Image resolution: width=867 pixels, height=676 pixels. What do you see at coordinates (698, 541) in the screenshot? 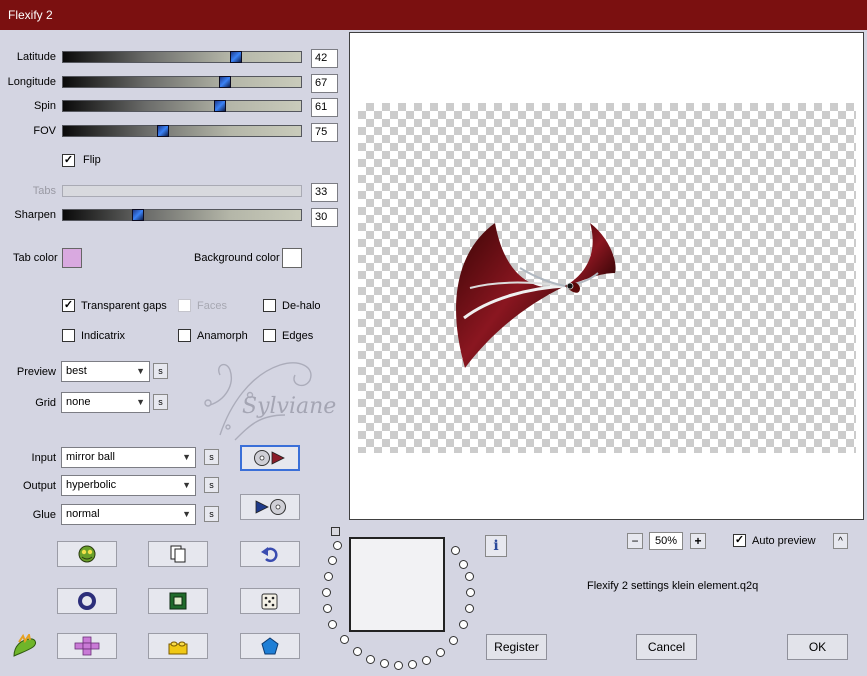
I see `zoom-in-button: +` at bounding box center [698, 541].